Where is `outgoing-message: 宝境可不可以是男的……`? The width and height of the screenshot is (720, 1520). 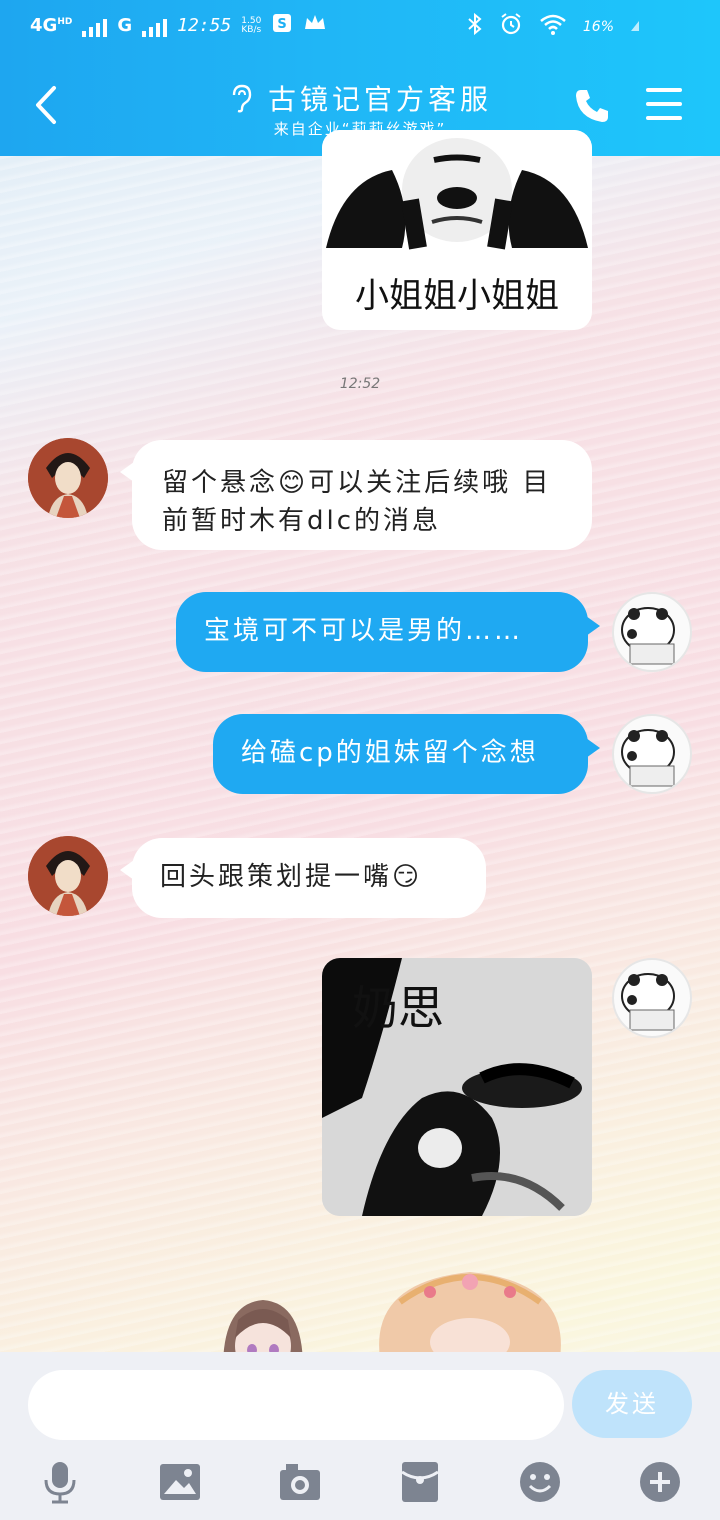 outgoing-message: 宝境可不可以是男的…… is located at coordinates (388, 632).